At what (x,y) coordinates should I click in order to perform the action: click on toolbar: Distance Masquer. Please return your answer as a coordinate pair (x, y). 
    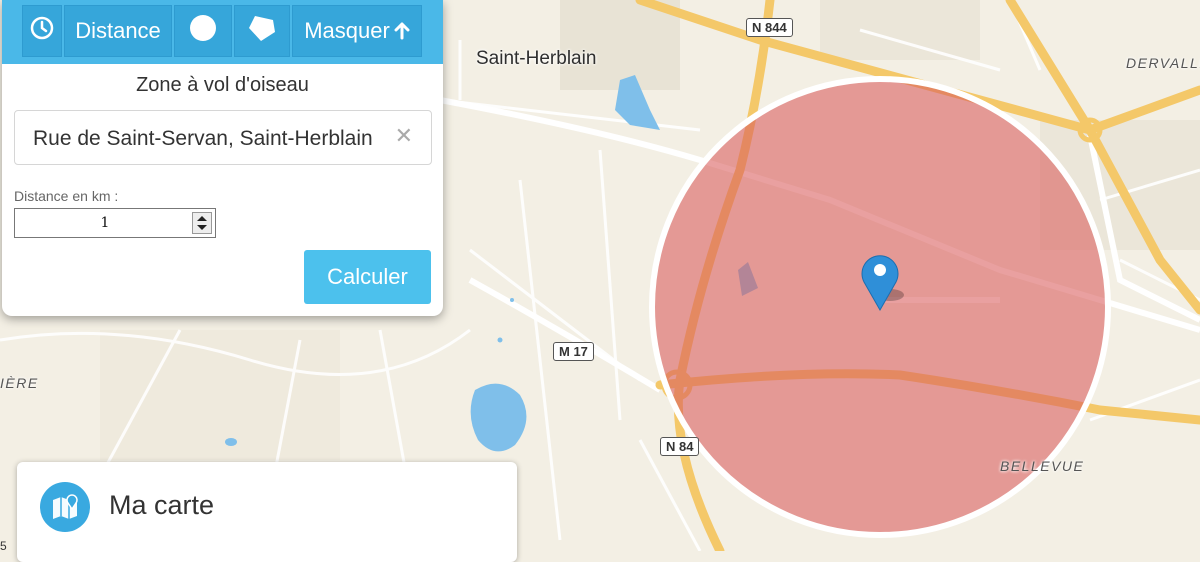
    Looking at the image, I should click on (222, 32).